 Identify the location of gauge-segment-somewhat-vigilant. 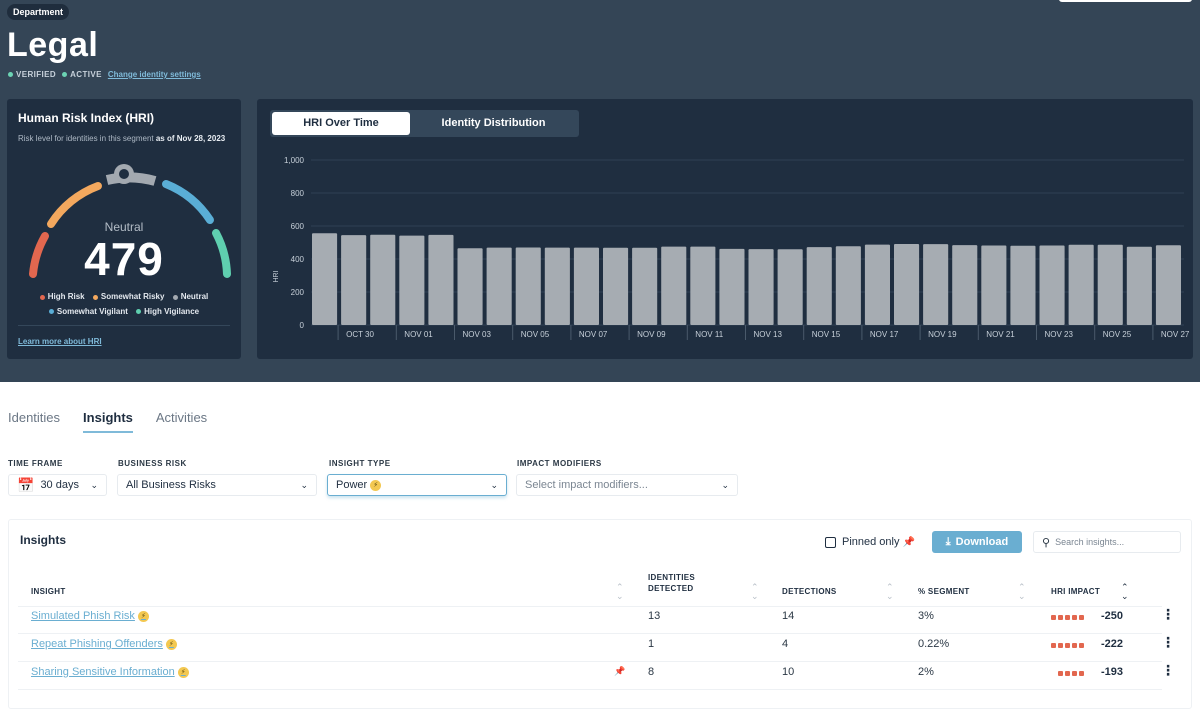
(188, 202).